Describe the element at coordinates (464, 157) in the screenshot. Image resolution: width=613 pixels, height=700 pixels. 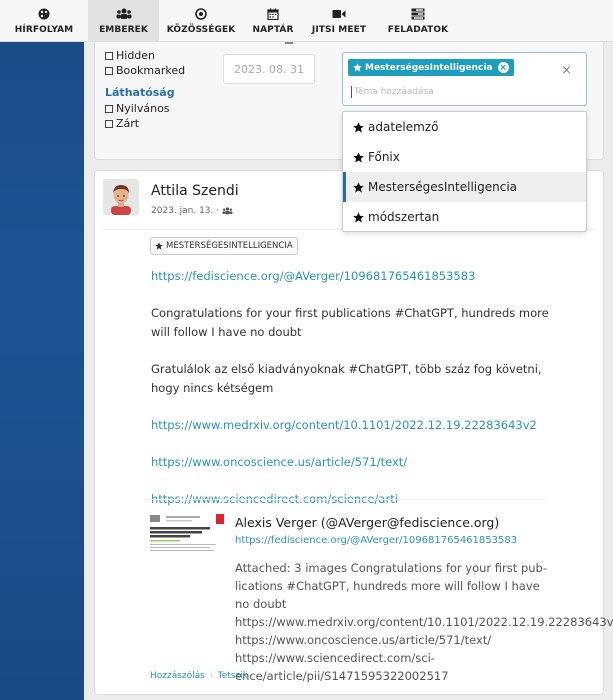
I see `dropdown-option-fonix: Főnix` at that location.